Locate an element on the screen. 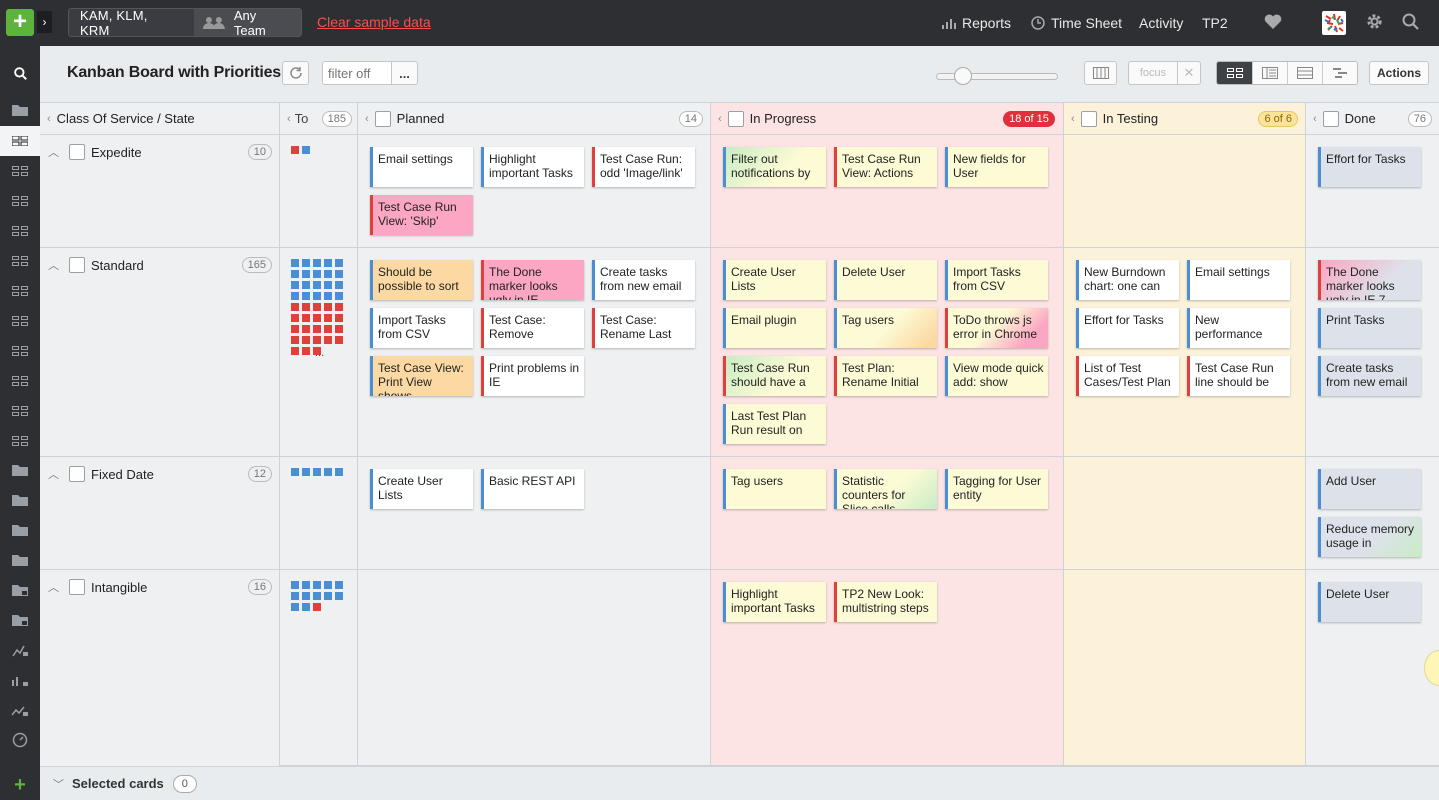 This screenshot has width=1439, height=800. zoom-slider-handle is located at coordinates (963, 76).